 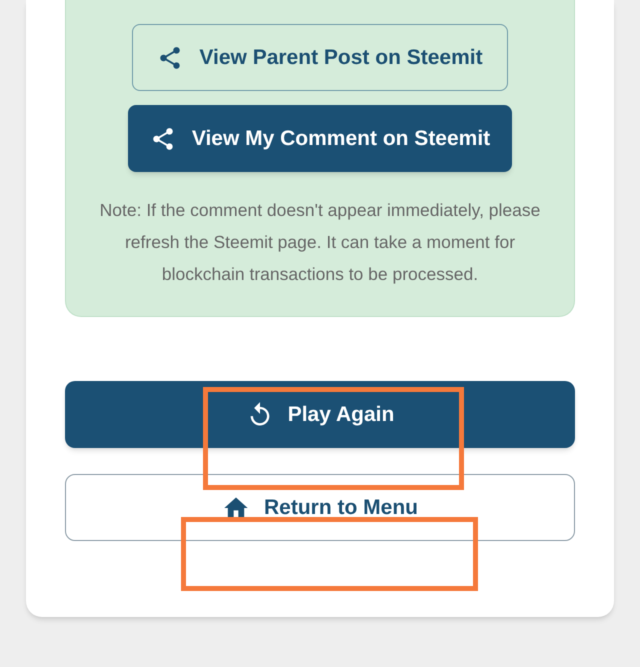 I want to click on steemit-link-button: View My Comment on Steemit, so click(x=320, y=138).